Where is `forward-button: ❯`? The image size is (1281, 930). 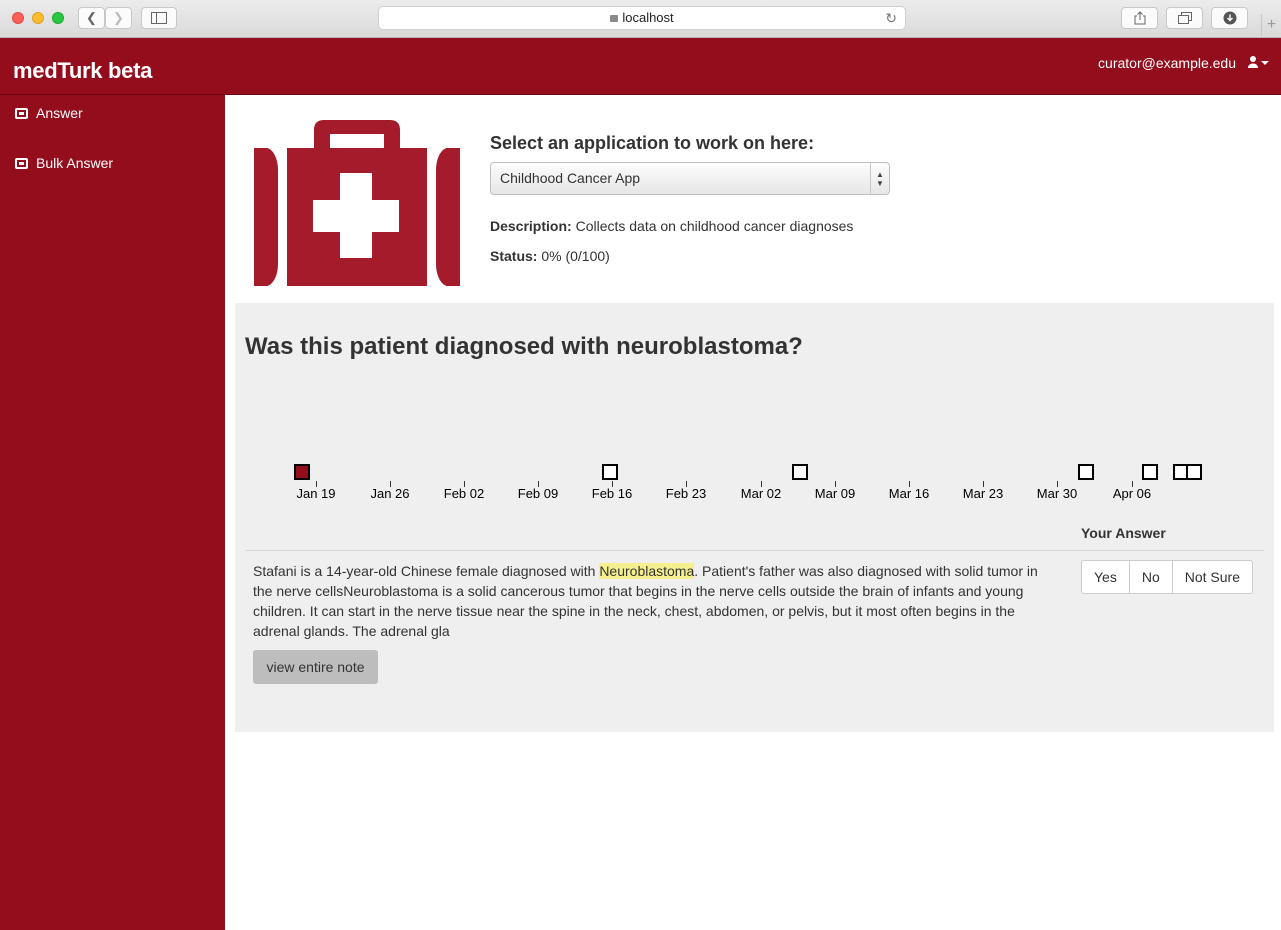
forward-button: ❯ is located at coordinates (118, 18).